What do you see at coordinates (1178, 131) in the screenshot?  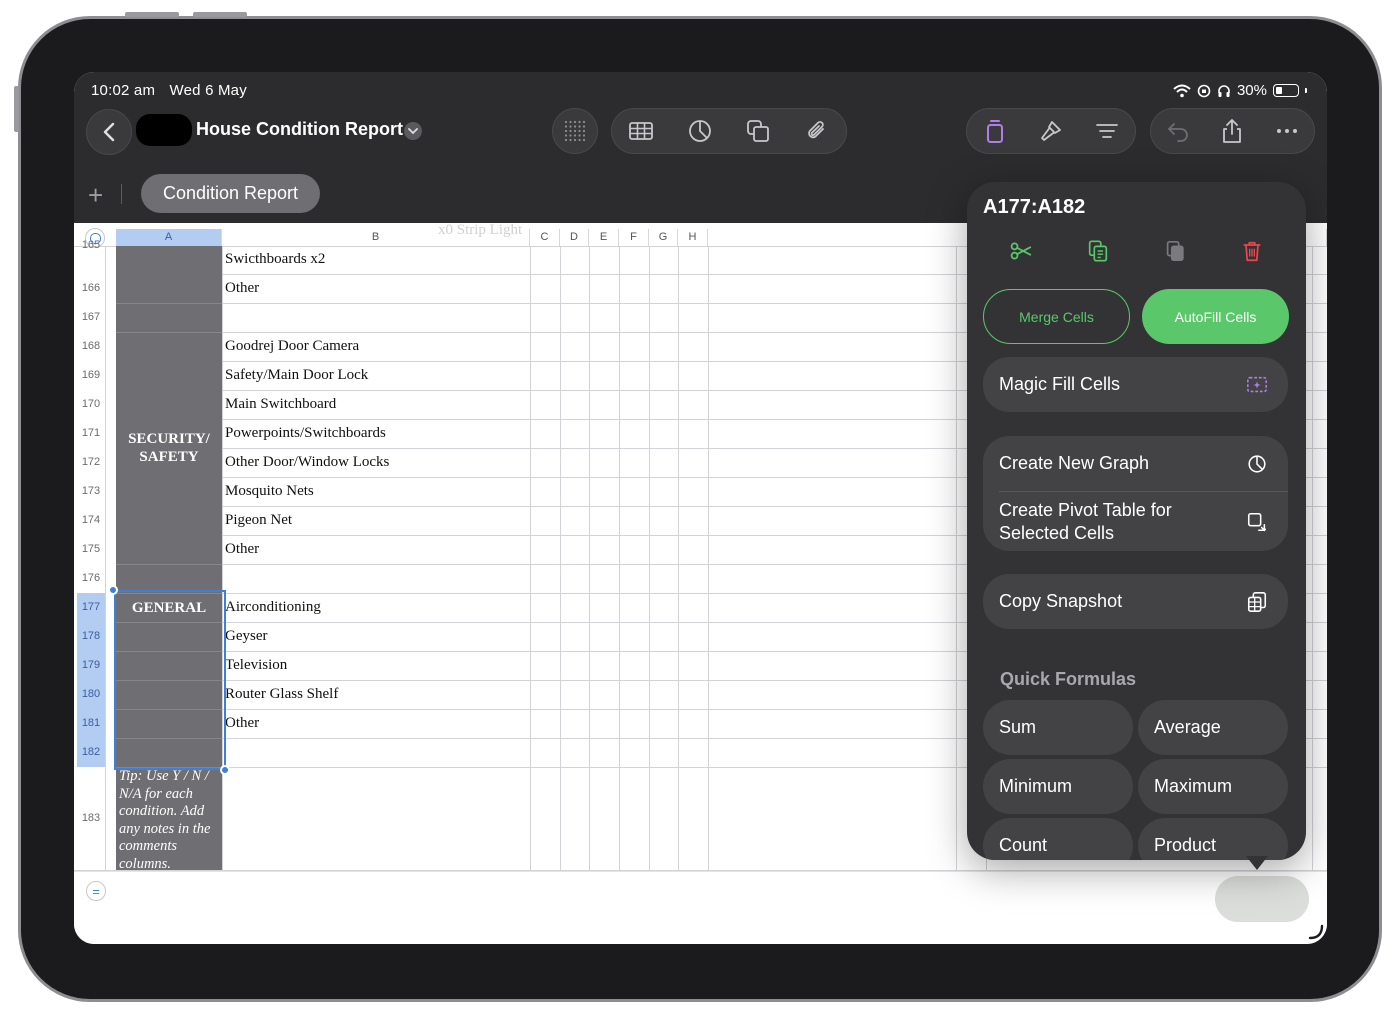 I see `undo-icon` at bounding box center [1178, 131].